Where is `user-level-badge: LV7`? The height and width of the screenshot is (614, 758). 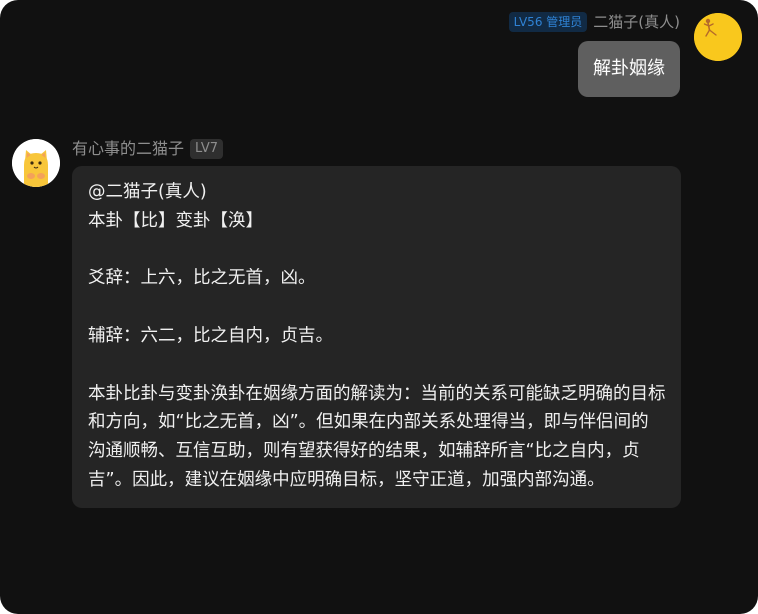 user-level-badge: LV7 is located at coordinates (206, 149).